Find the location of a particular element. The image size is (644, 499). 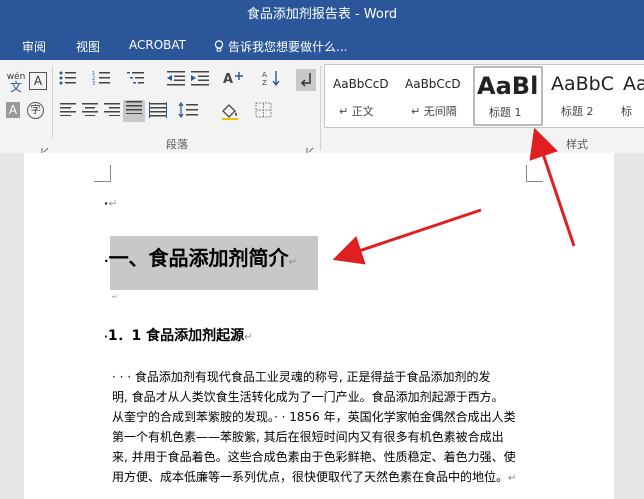

increase-indent-icon is located at coordinates (200, 78).